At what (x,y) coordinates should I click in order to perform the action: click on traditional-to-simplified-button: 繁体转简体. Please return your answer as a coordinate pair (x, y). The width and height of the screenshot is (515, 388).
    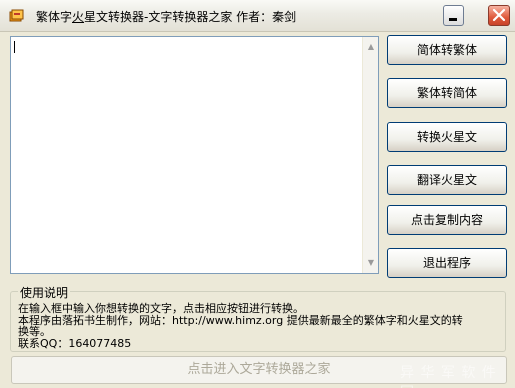
    Looking at the image, I should click on (447, 93).